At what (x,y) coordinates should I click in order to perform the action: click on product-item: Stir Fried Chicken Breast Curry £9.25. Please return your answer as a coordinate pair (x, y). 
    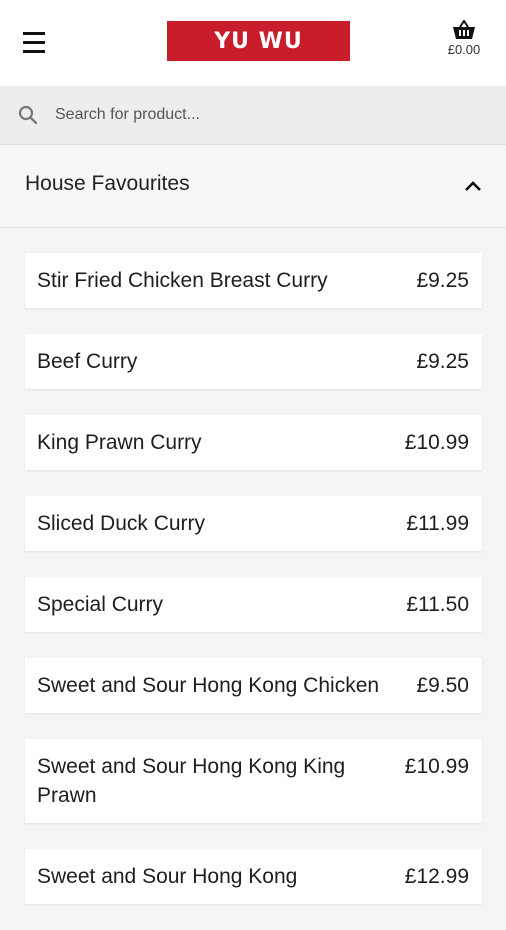
    Looking at the image, I should click on (253, 280).